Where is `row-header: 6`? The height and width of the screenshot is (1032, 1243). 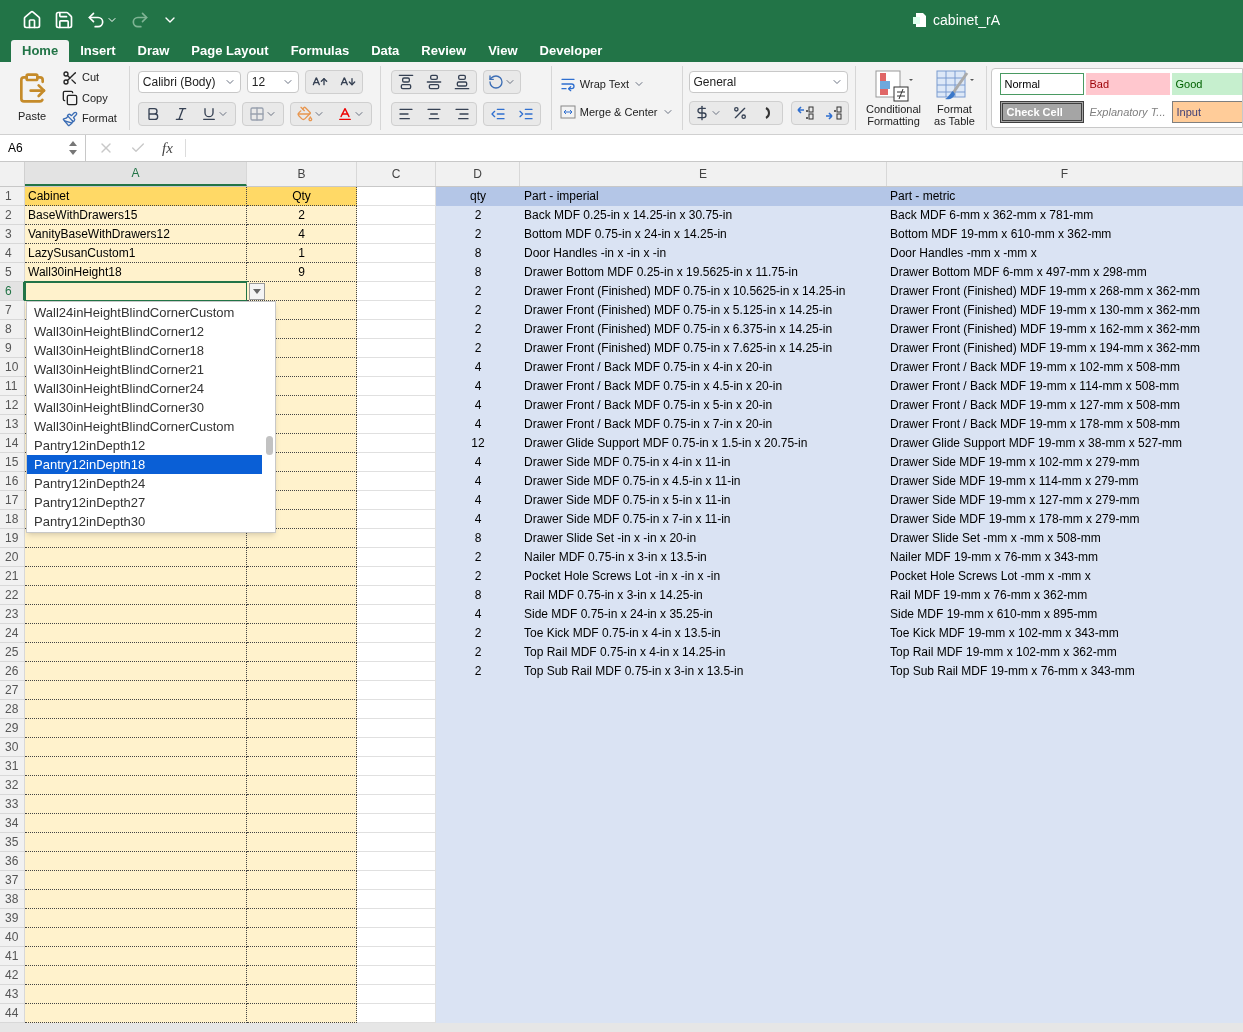 row-header: 6 is located at coordinates (12, 291).